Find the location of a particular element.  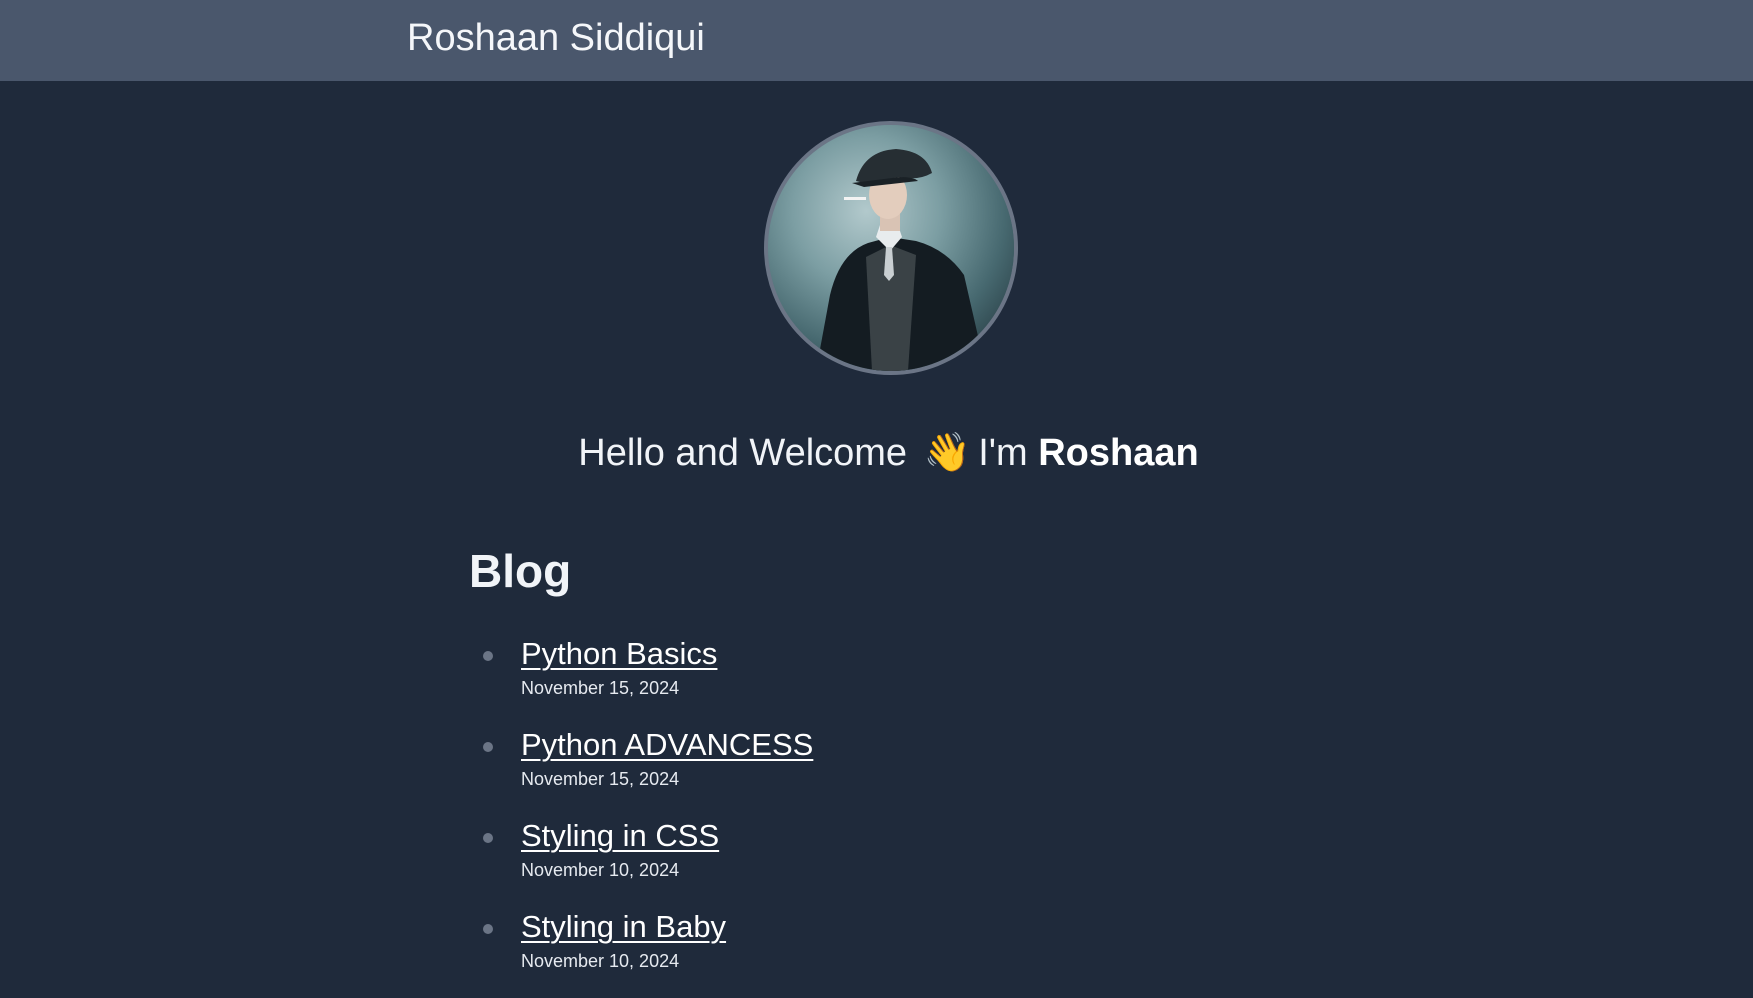

post-link-styling-in-baby: Styling in Baby is located at coordinates (667, 927).